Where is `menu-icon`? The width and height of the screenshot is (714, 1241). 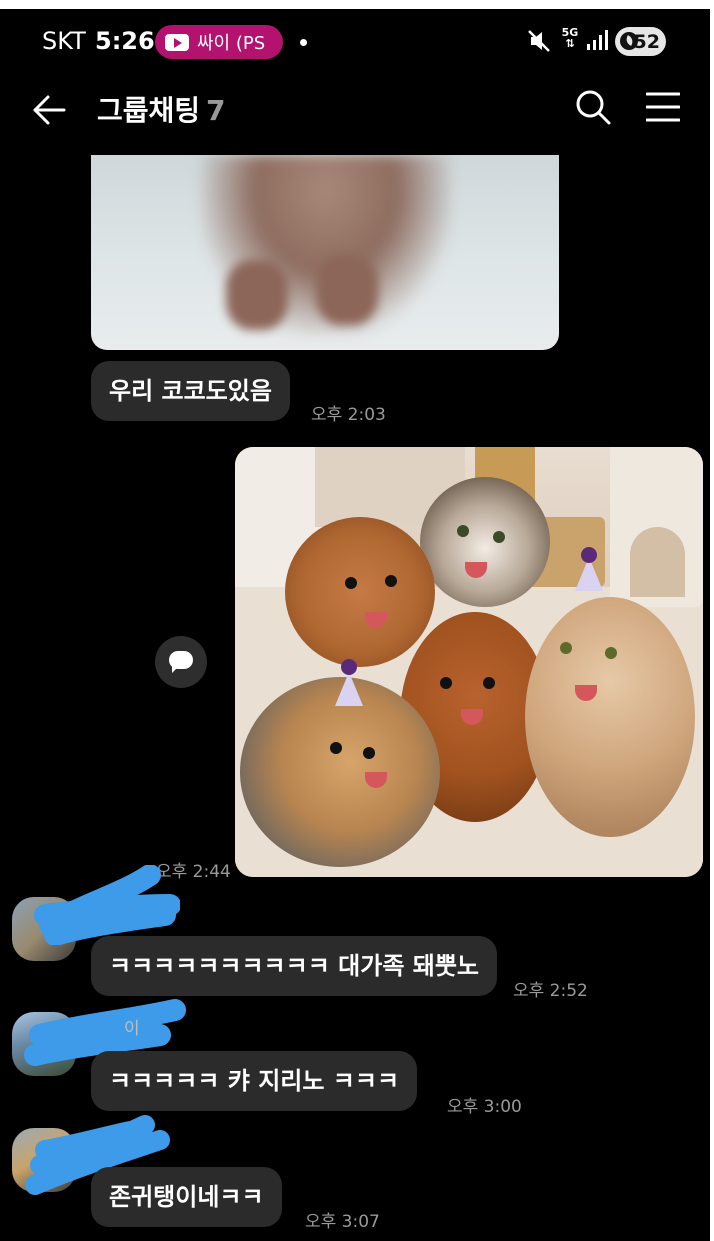
menu-icon is located at coordinates (663, 107).